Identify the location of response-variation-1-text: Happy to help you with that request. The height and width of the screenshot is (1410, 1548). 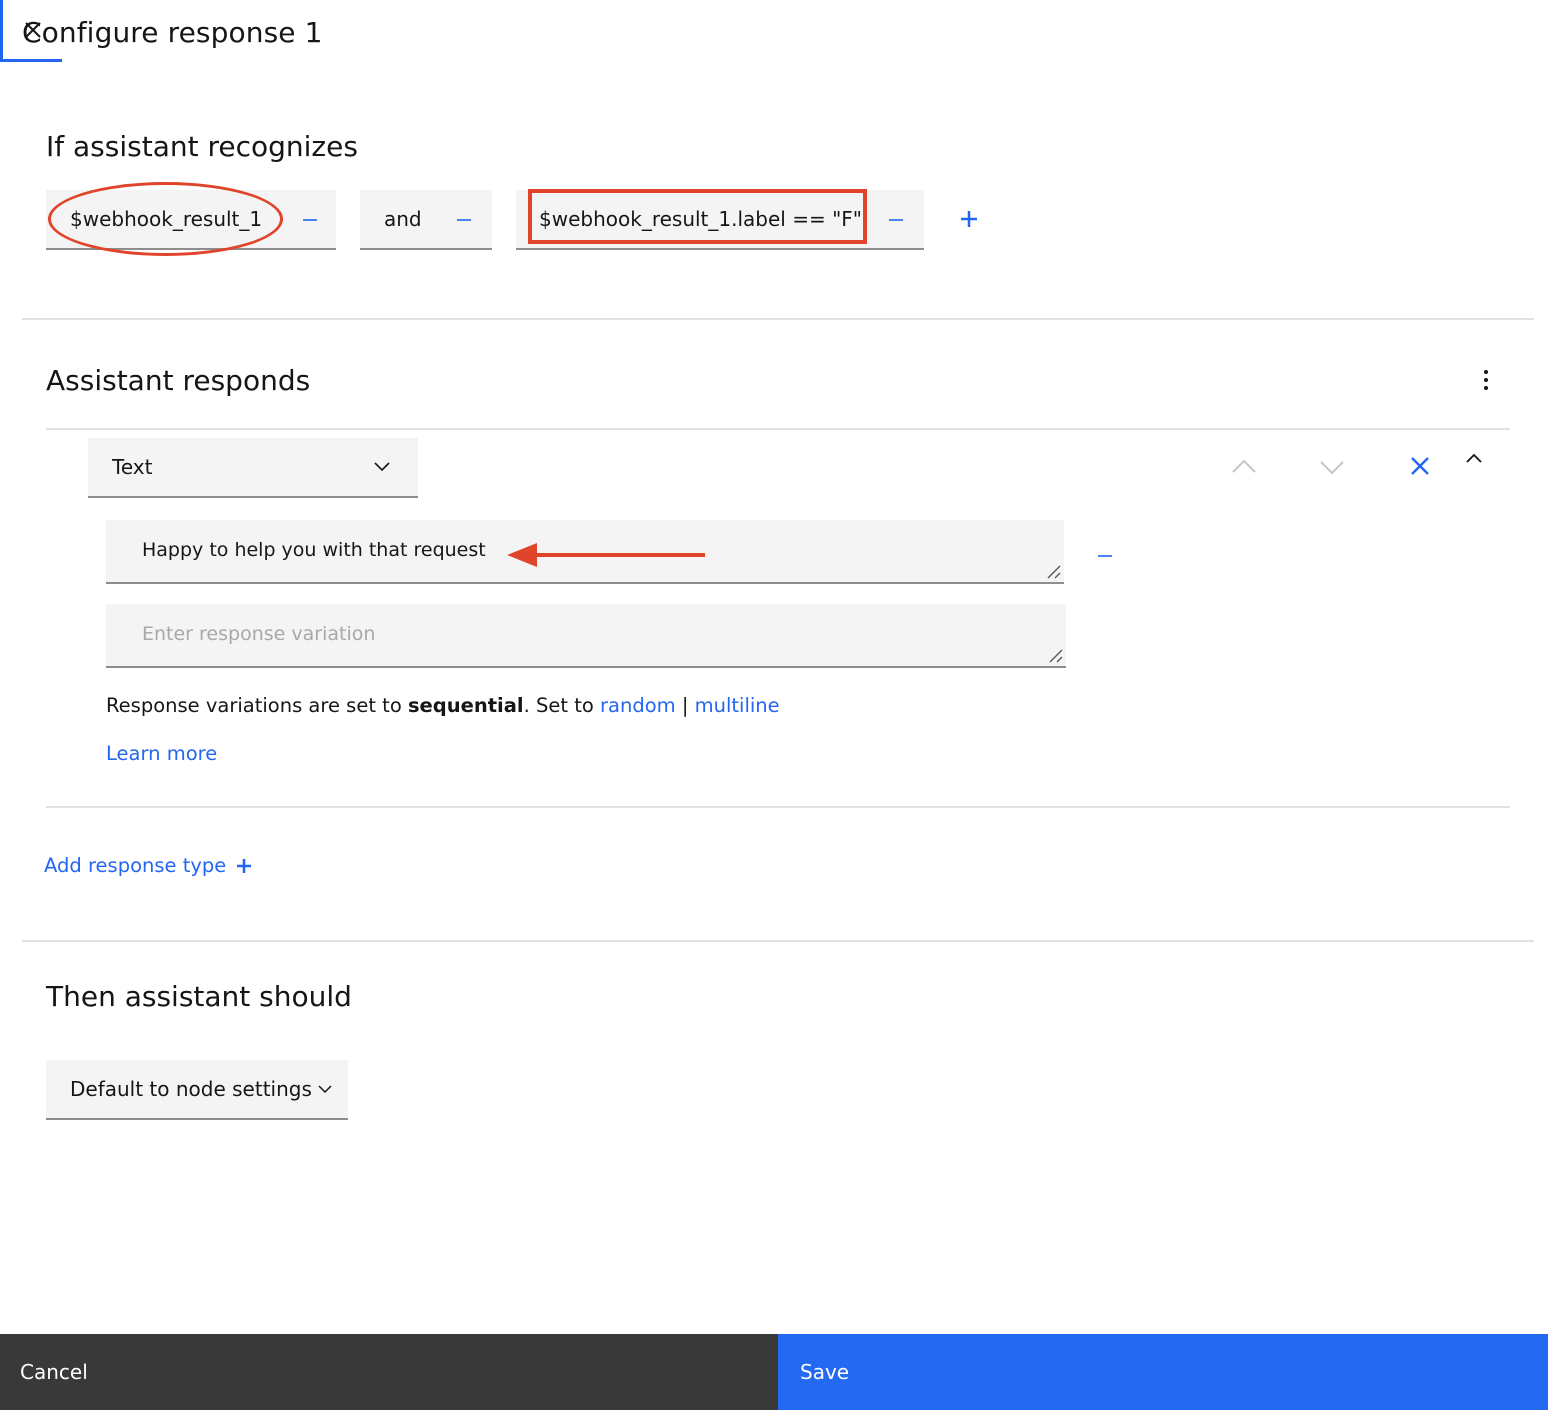
(314, 550).